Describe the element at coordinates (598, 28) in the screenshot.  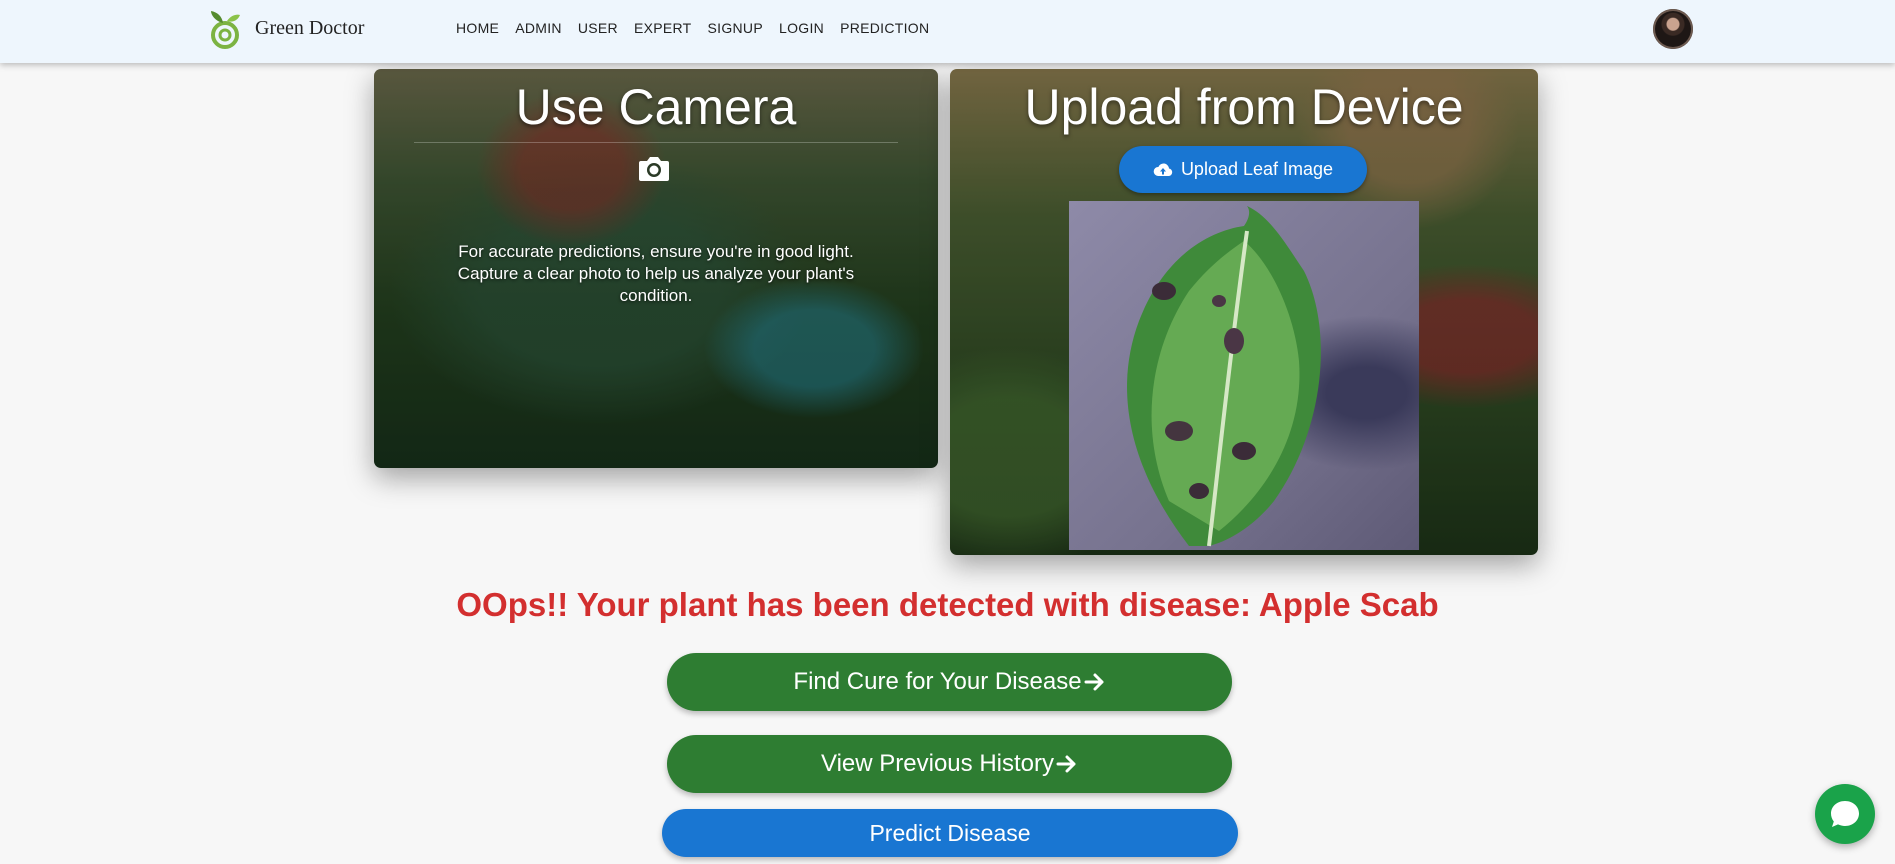
I see `nav-link-user: USER` at that location.